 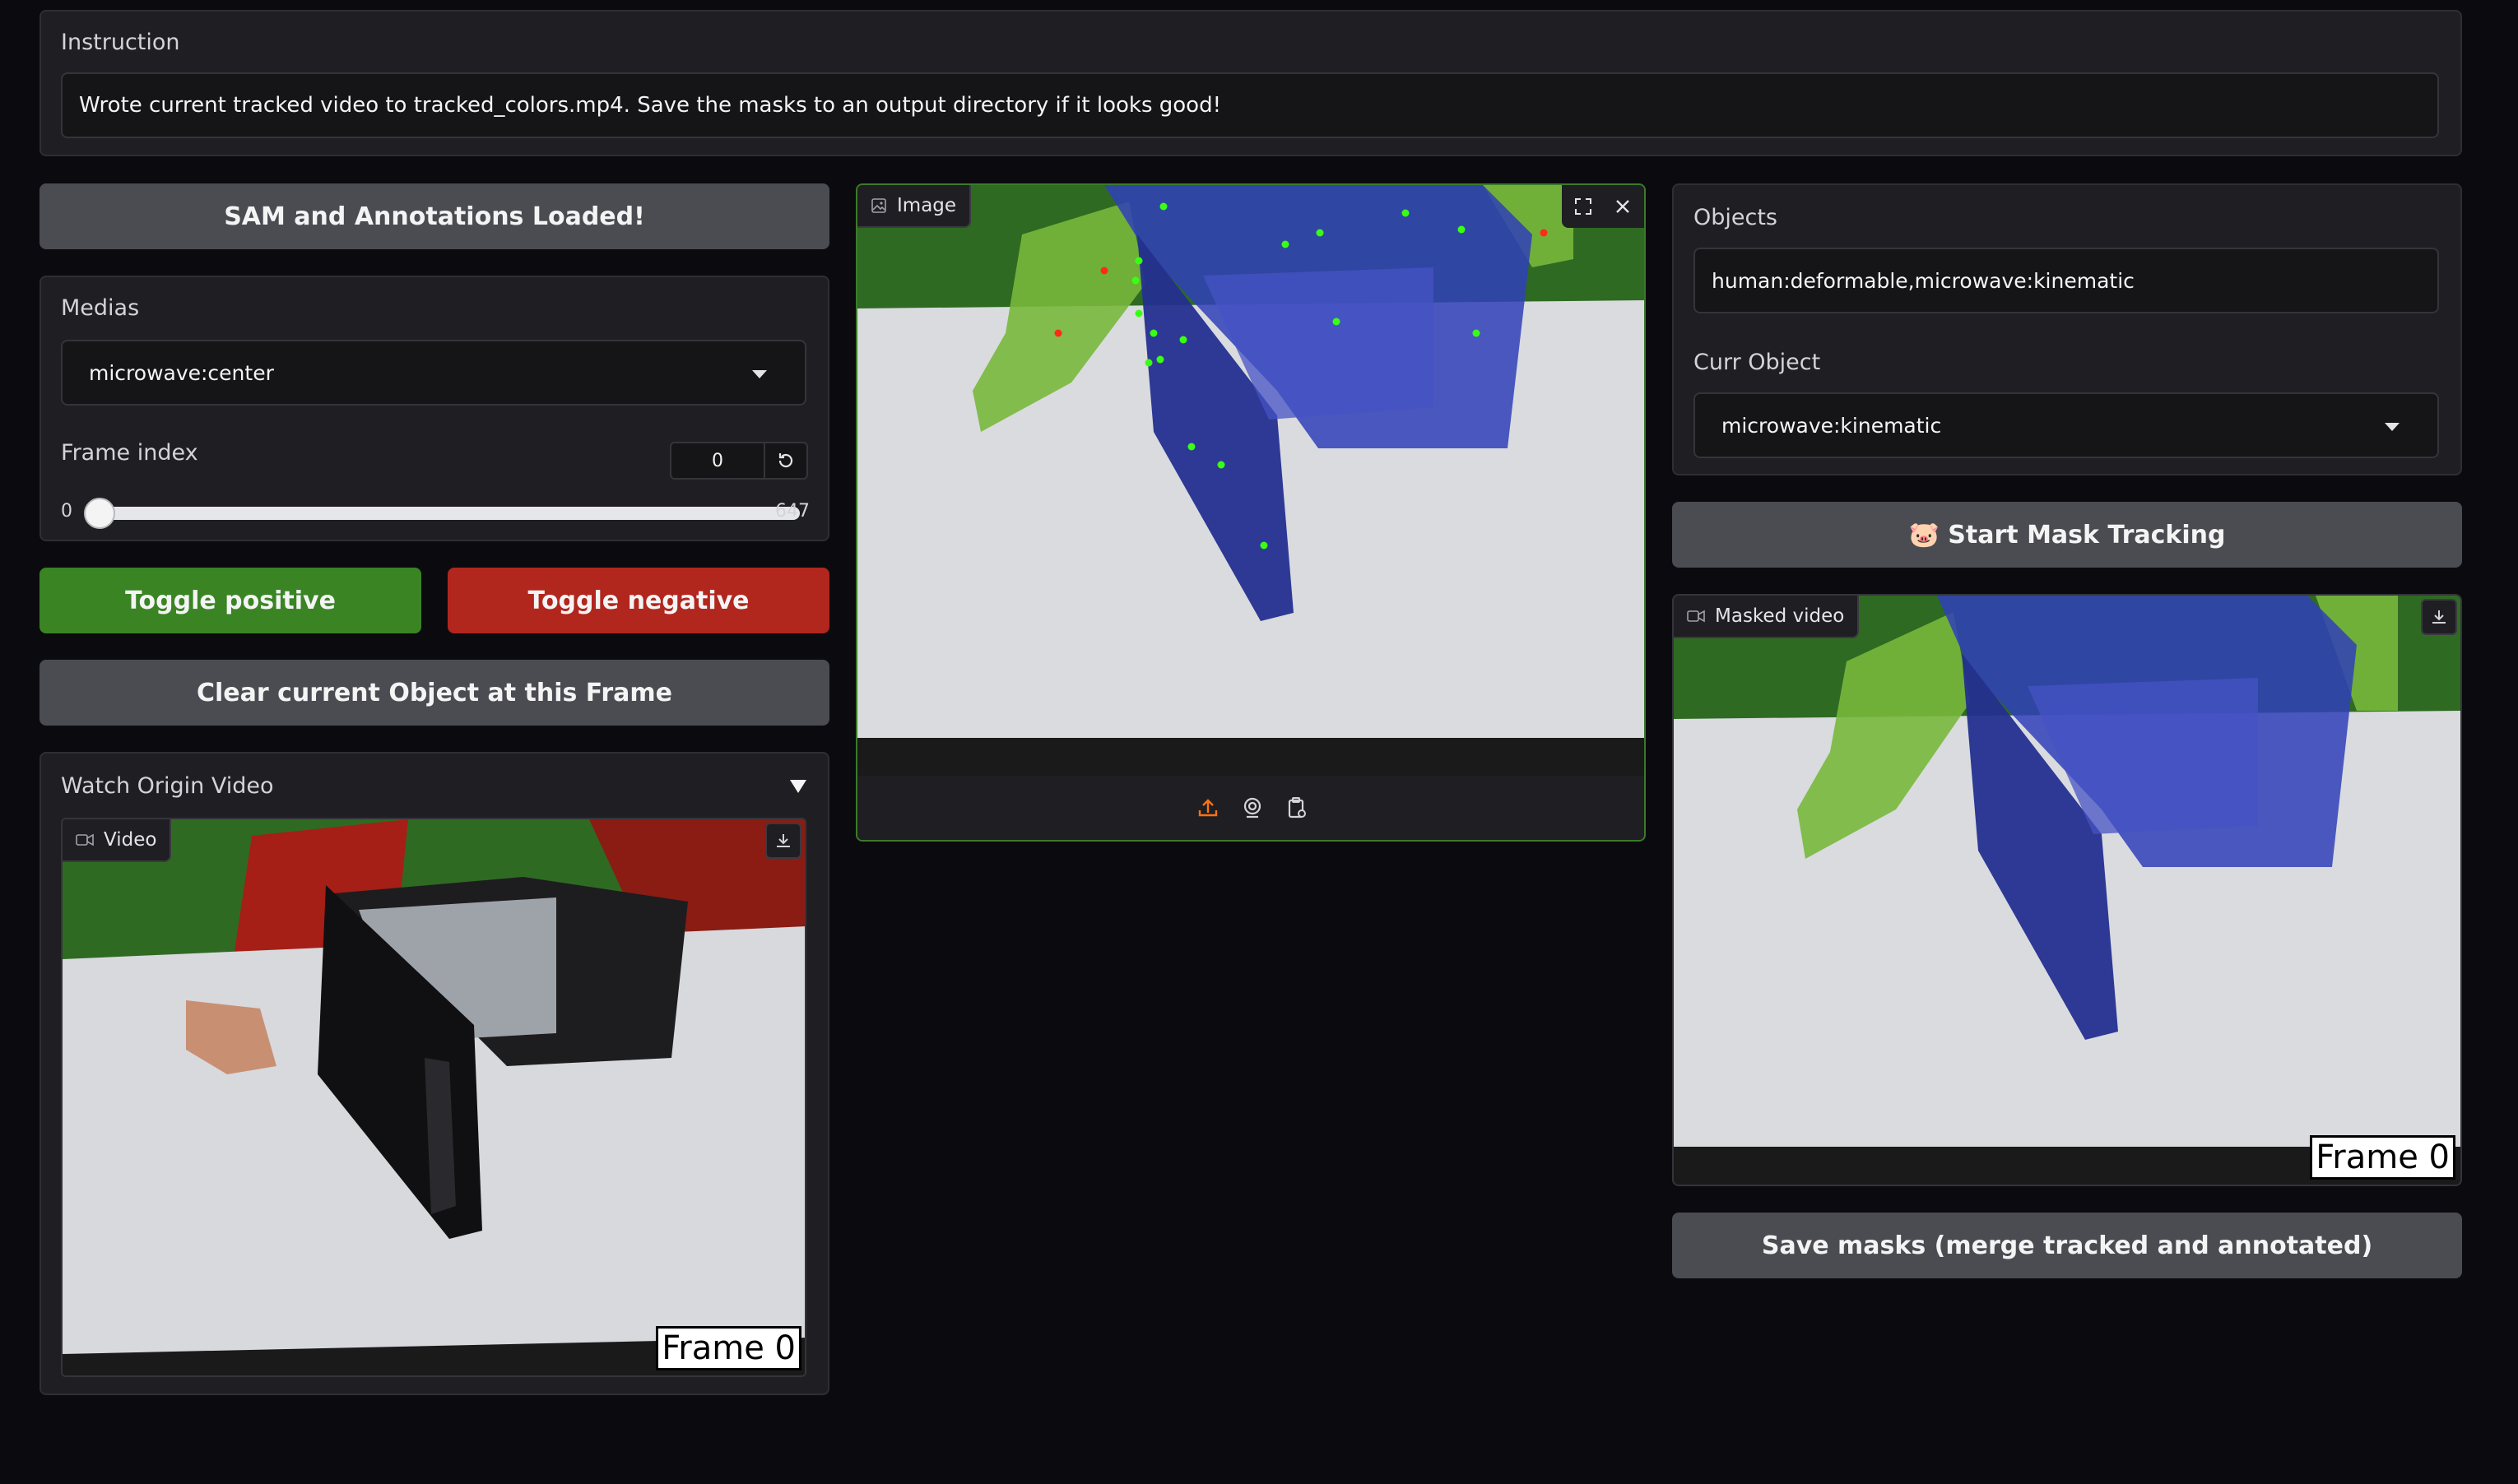 What do you see at coordinates (717, 461) in the screenshot?
I see `frame-index-input: 0` at bounding box center [717, 461].